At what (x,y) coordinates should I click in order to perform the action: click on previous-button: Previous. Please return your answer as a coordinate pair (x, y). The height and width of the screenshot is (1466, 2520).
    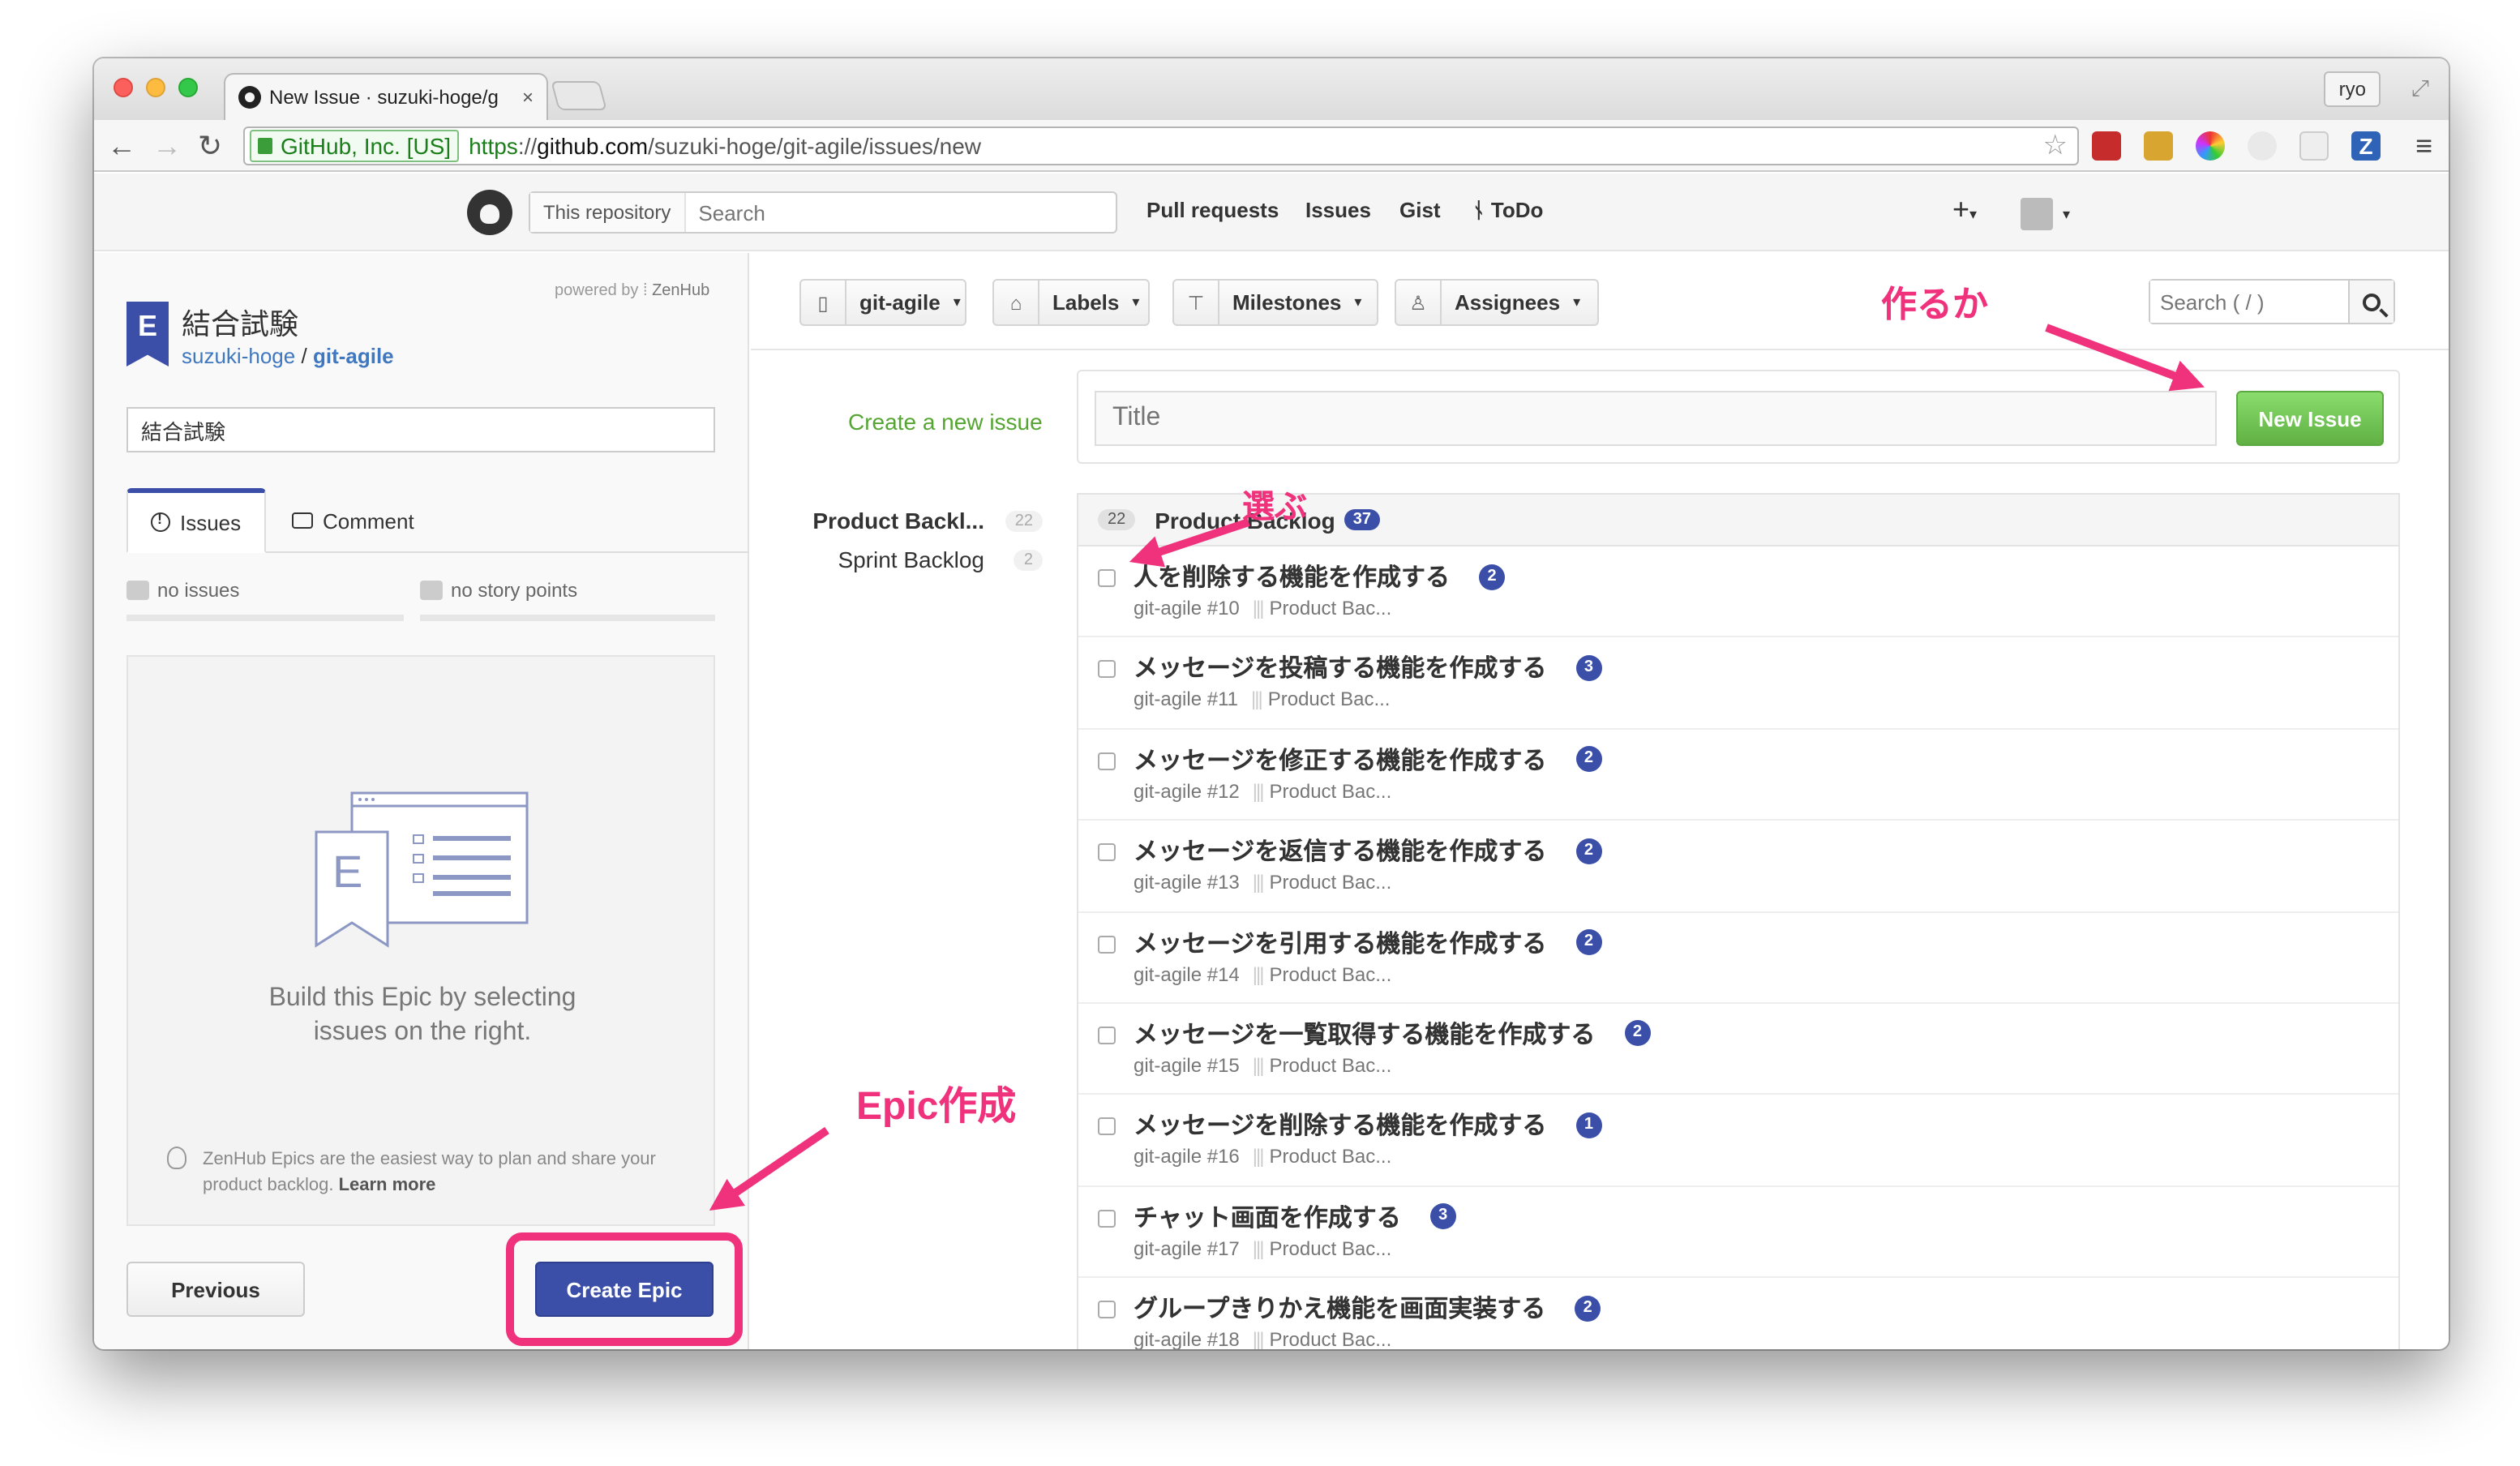
    Looking at the image, I should click on (216, 1289).